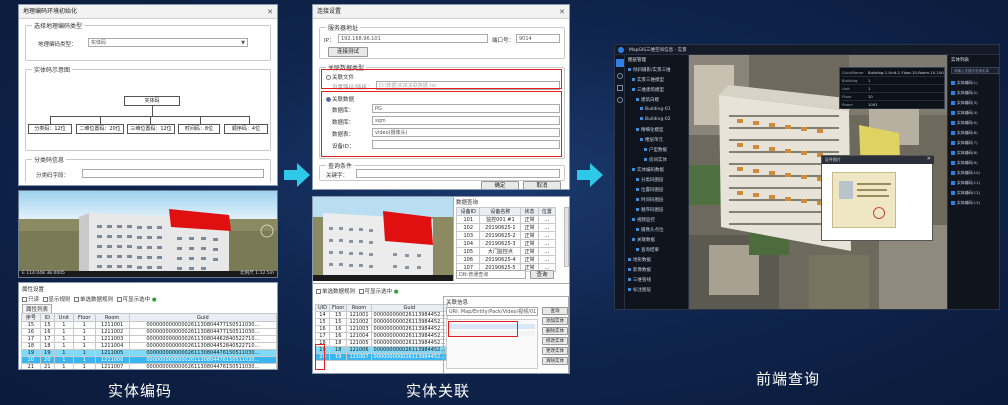 The width and height of the screenshot is (1008, 405). What do you see at coordinates (647, 250) in the screenshot?
I see `layer-tree-item: 查询结果` at bounding box center [647, 250].